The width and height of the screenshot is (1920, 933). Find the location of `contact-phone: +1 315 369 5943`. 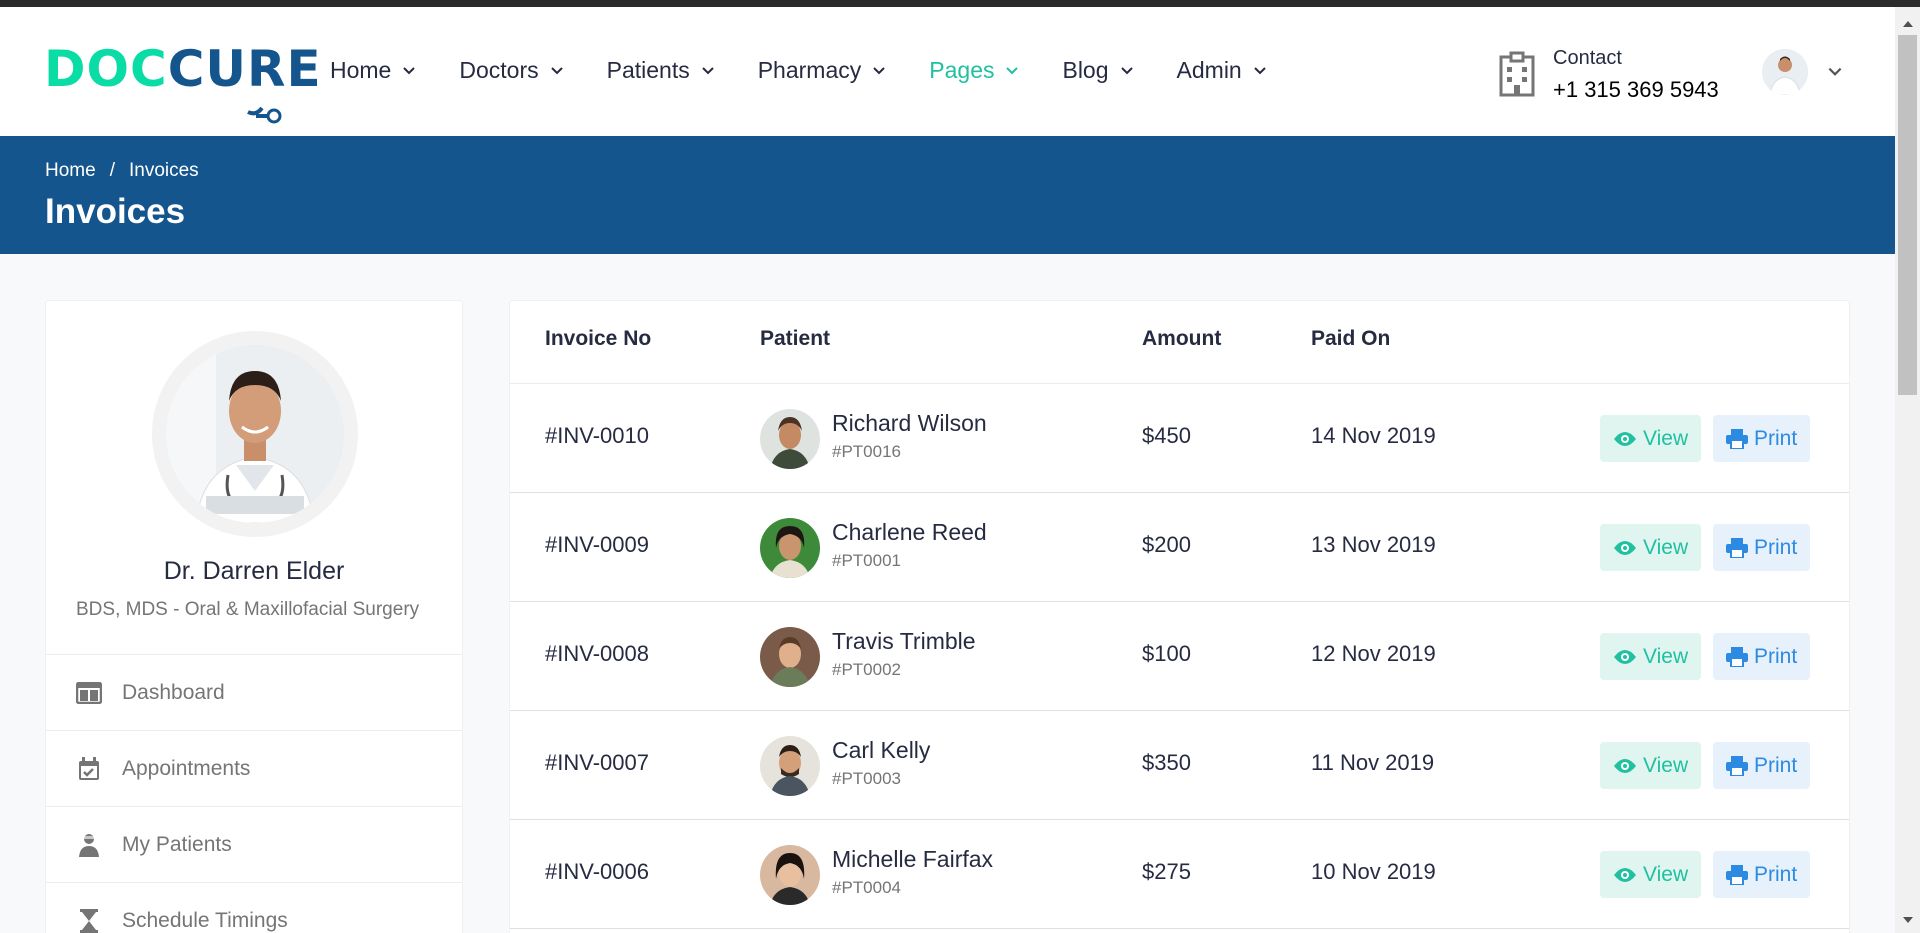

contact-phone: +1 315 369 5943 is located at coordinates (1636, 90).